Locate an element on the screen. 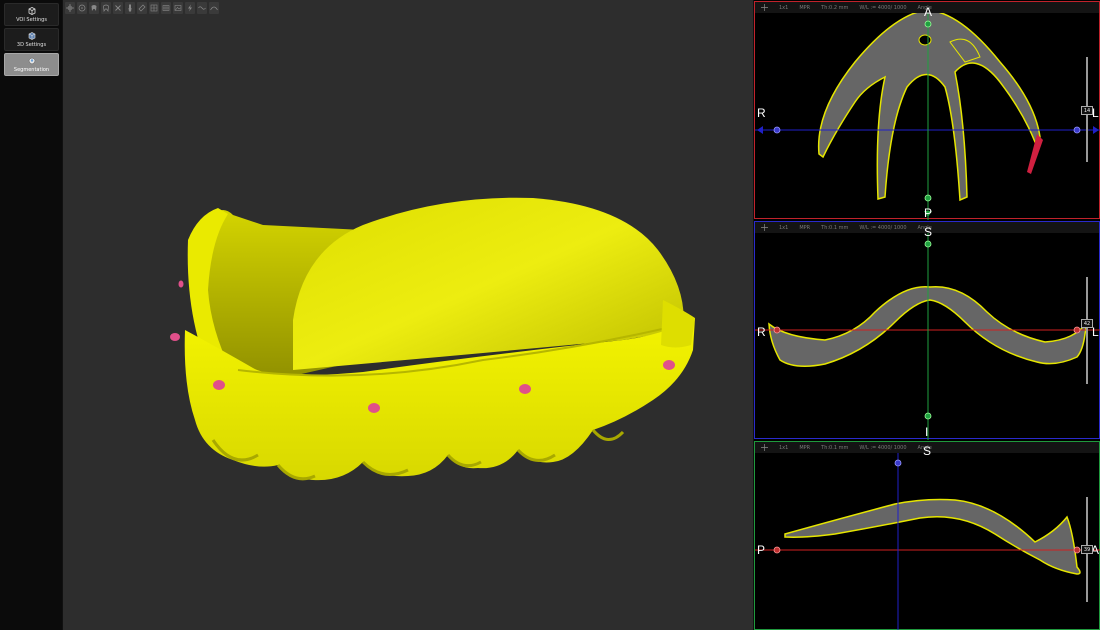 The image size is (1100, 630). coronal-orient-left: R is located at coordinates (761, 332).